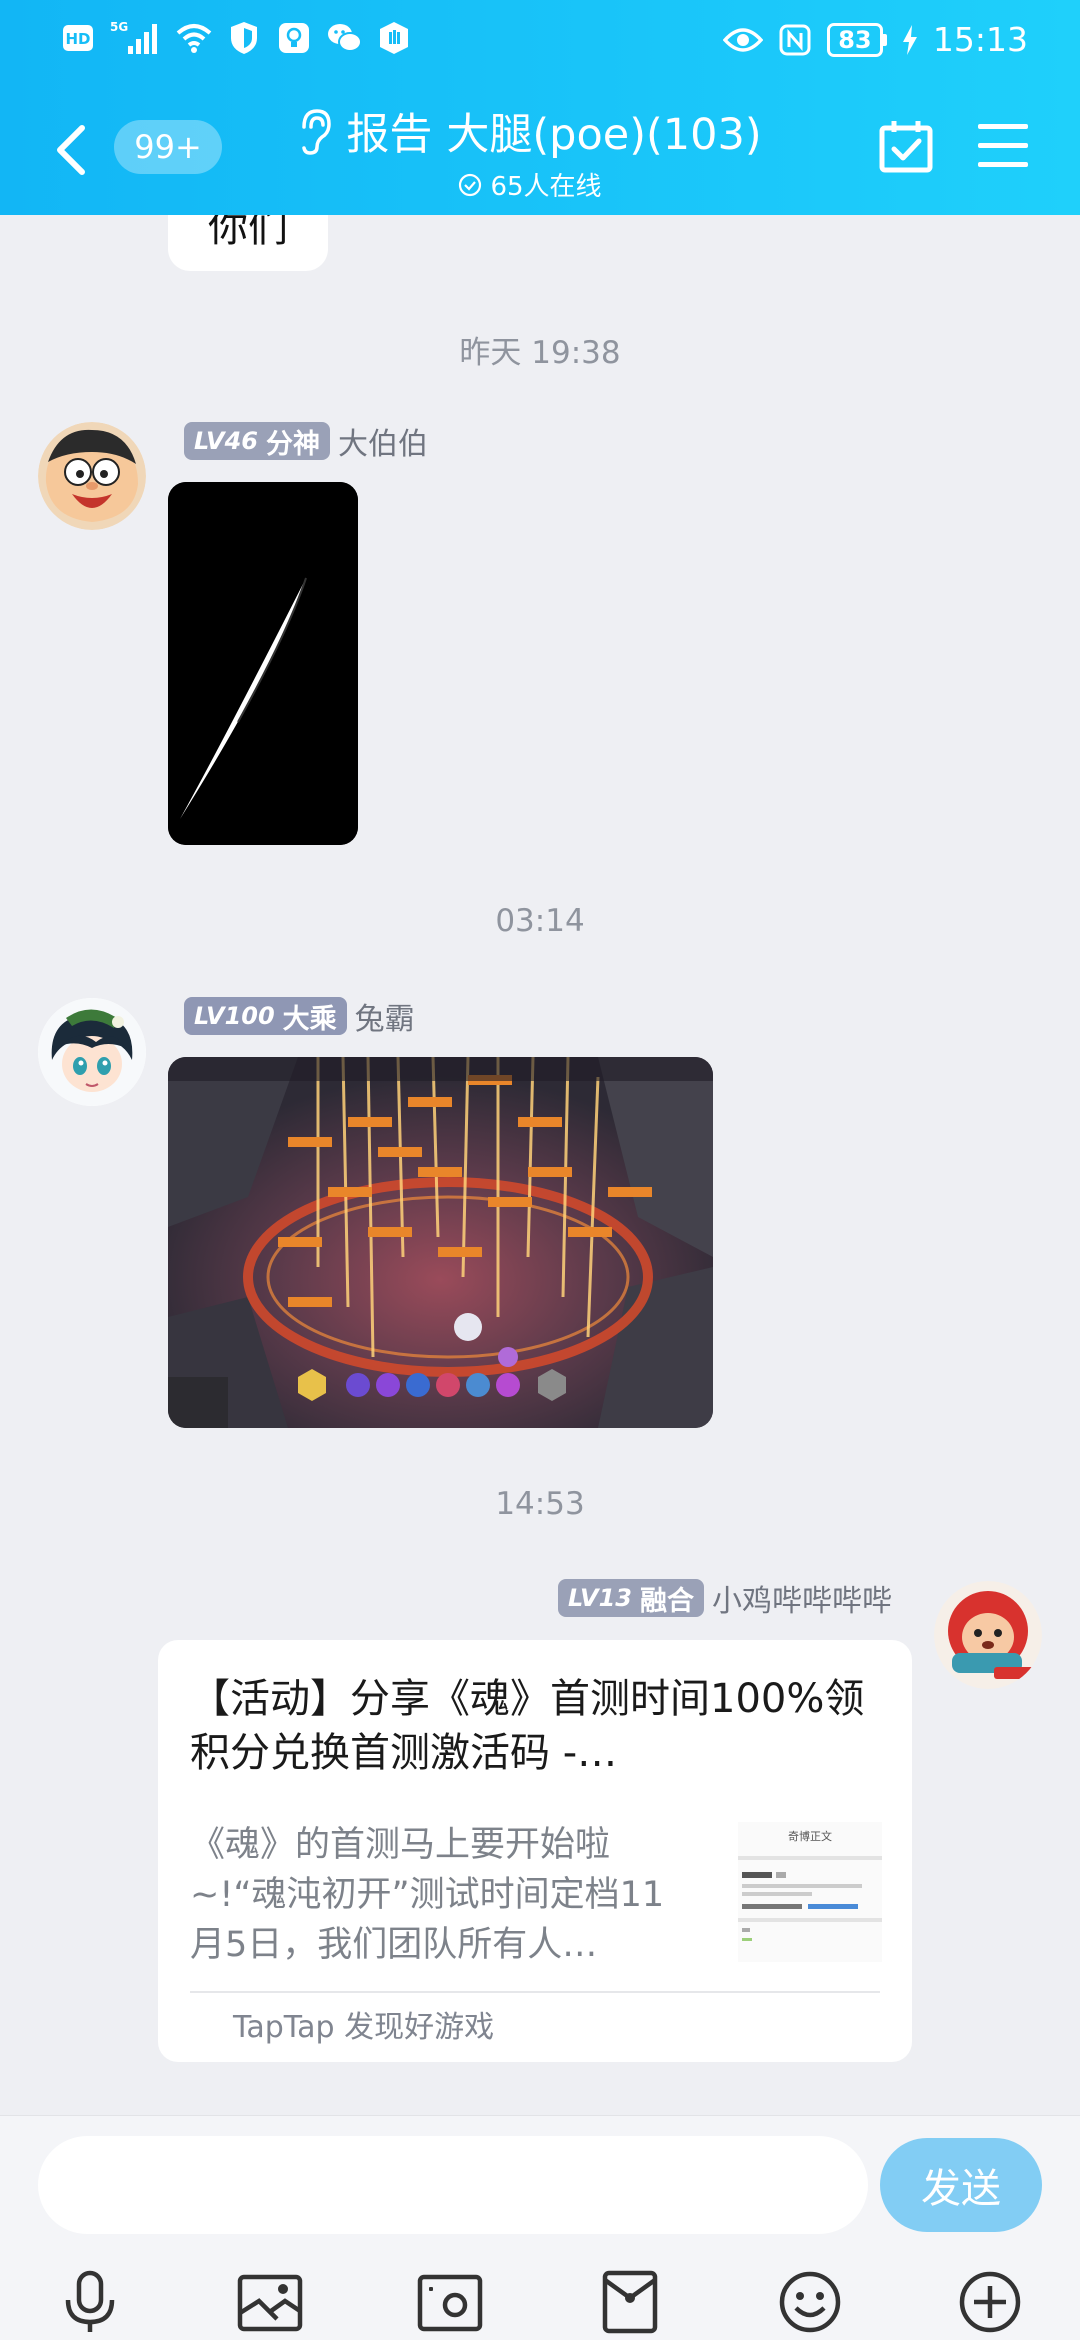 This screenshot has height=2340, width=1080. Describe the element at coordinates (546, 187) in the screenshot. I see `online-count: 65人在线` at that location.